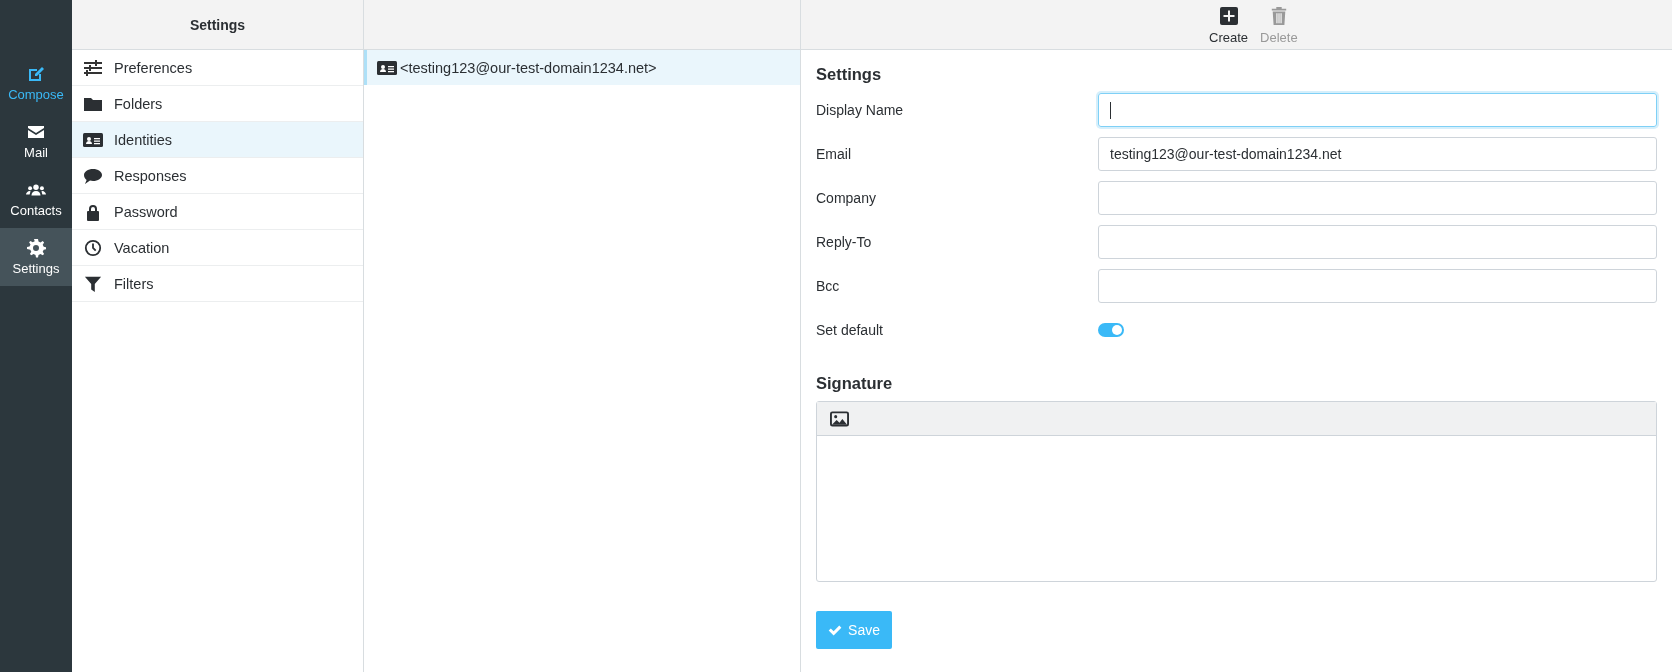 The width and height of the screenshot is (1672, 672). What do you see at coordinates (839, 418) in the screenshot?
I see `image-icon` at bounding box center [839, 418].